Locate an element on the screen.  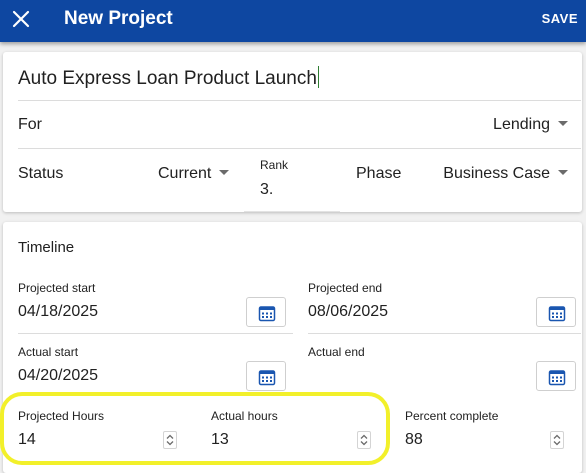
actual-start-calendar-button is located at coordinates (266, 376).